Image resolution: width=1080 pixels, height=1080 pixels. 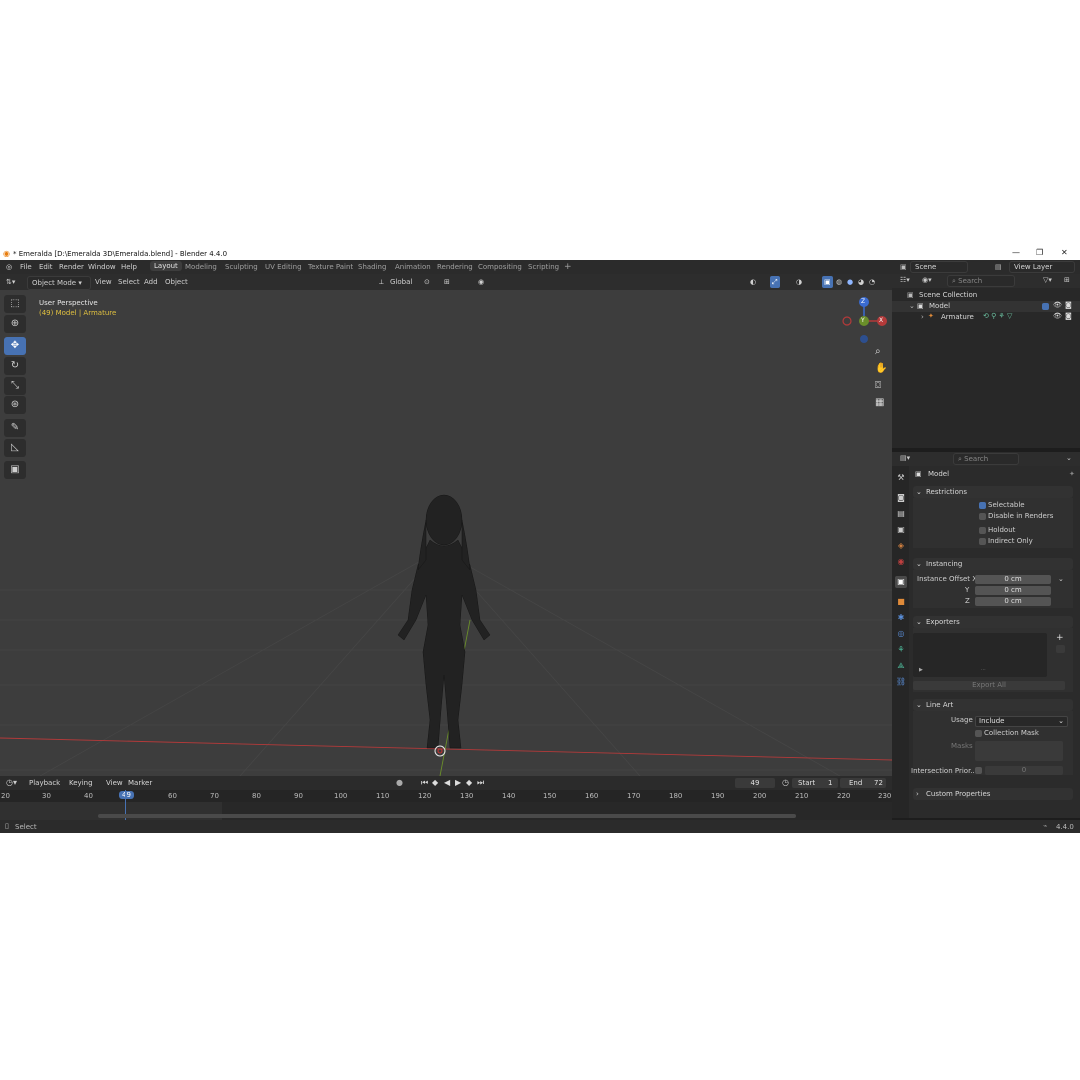 I want to click on pivot-icon: ⊙, so click(x=427, y=282).